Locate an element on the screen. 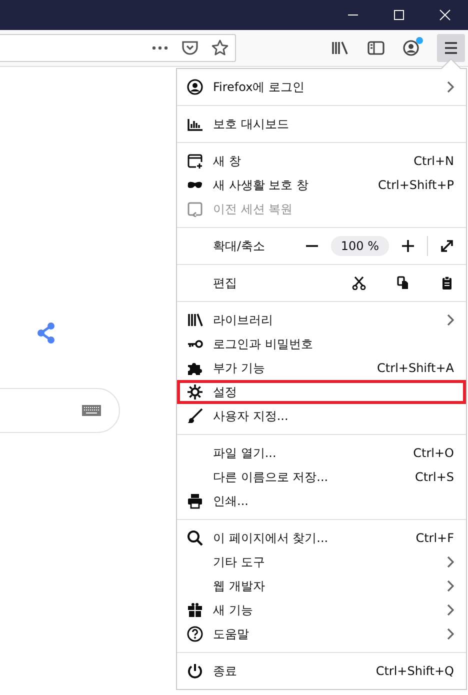 The width and height of the screenshot is (468, 695). zoom-label: 확대/축소 is located at coordinates (239, 246).